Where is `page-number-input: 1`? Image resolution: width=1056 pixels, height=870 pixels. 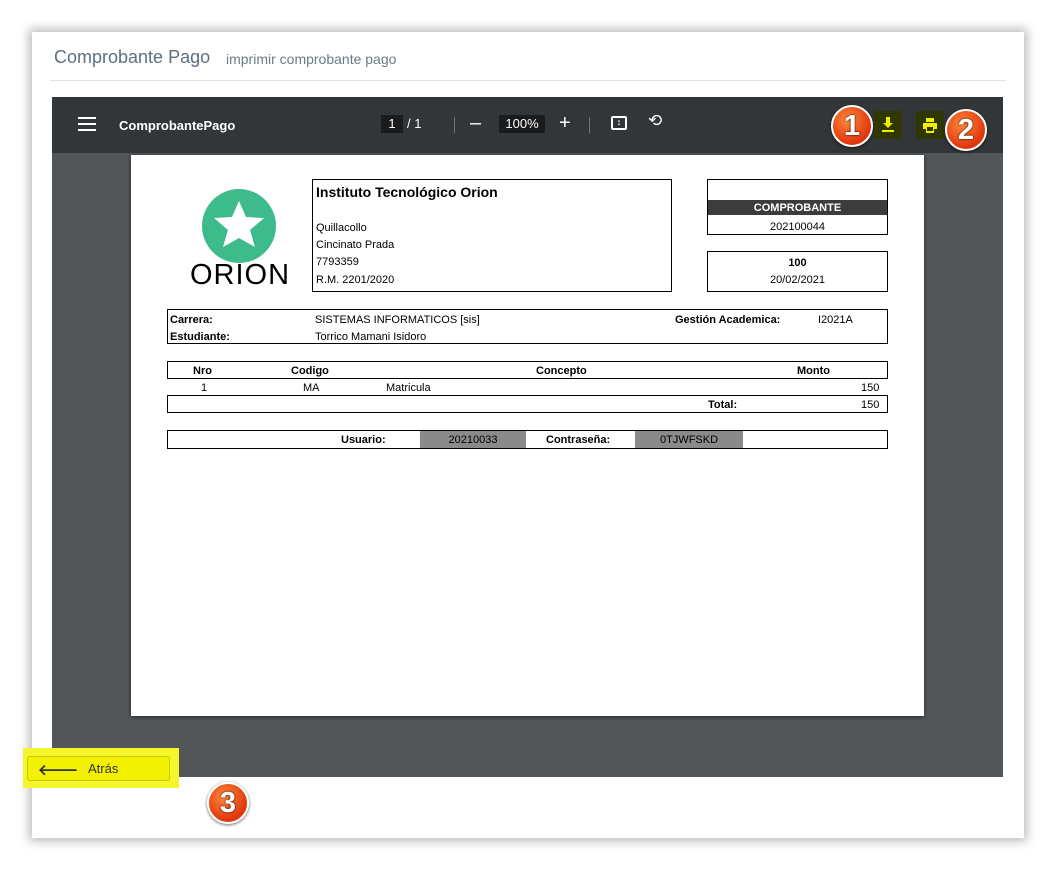
page-number-input: 1 is located at coordinates (392, 124).